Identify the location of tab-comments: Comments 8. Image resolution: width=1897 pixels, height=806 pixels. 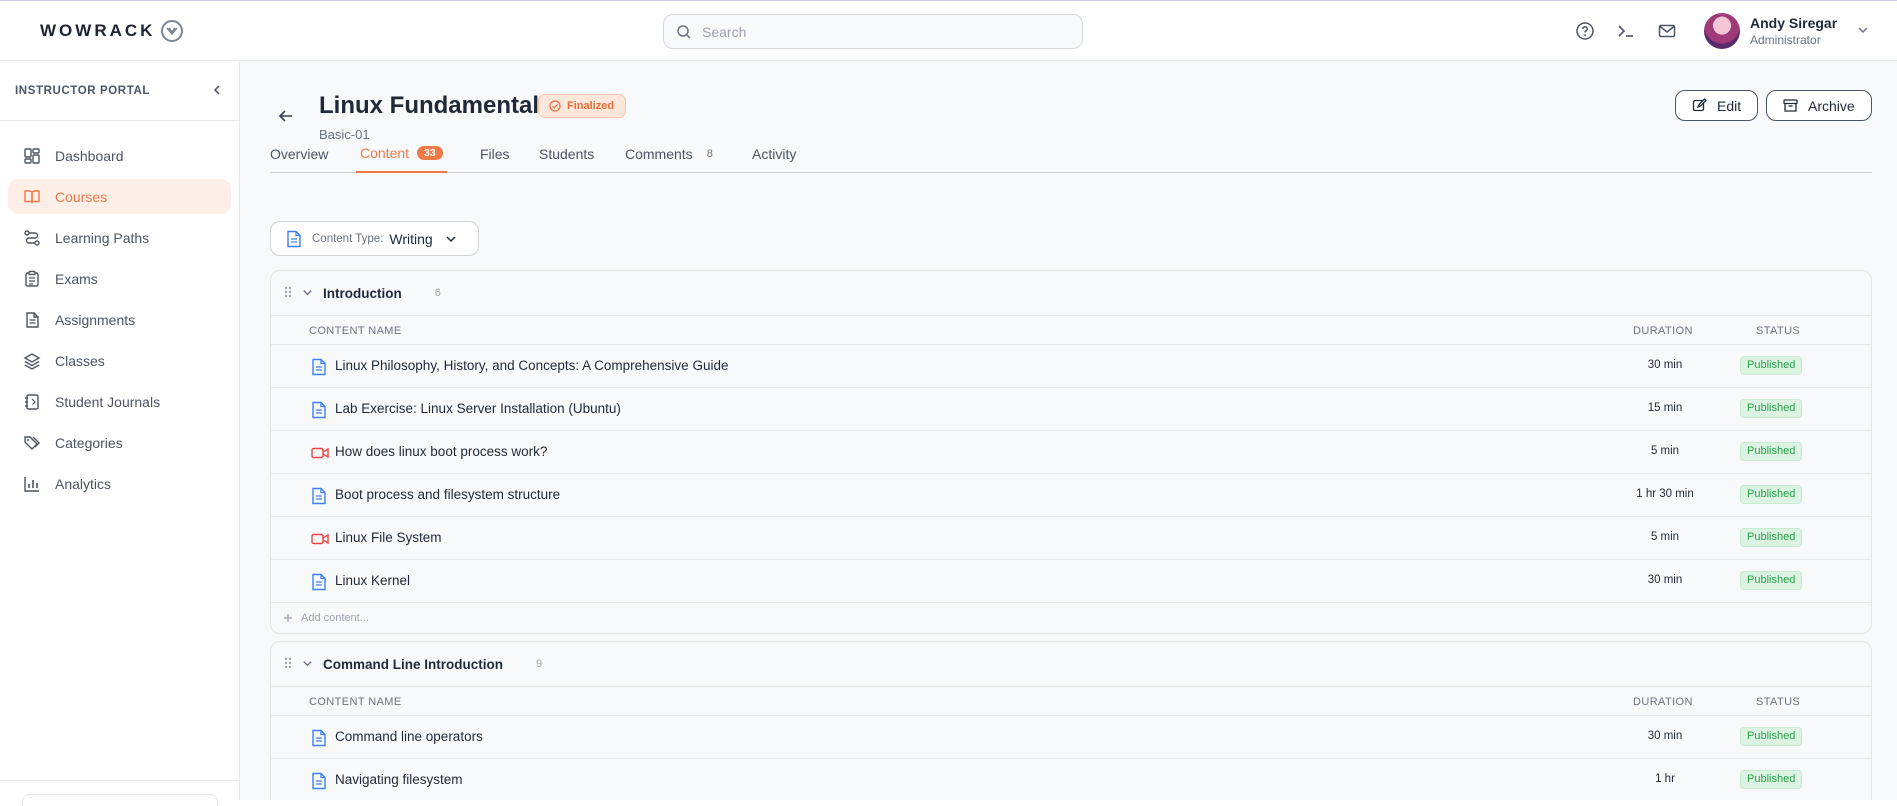
(669, 154).